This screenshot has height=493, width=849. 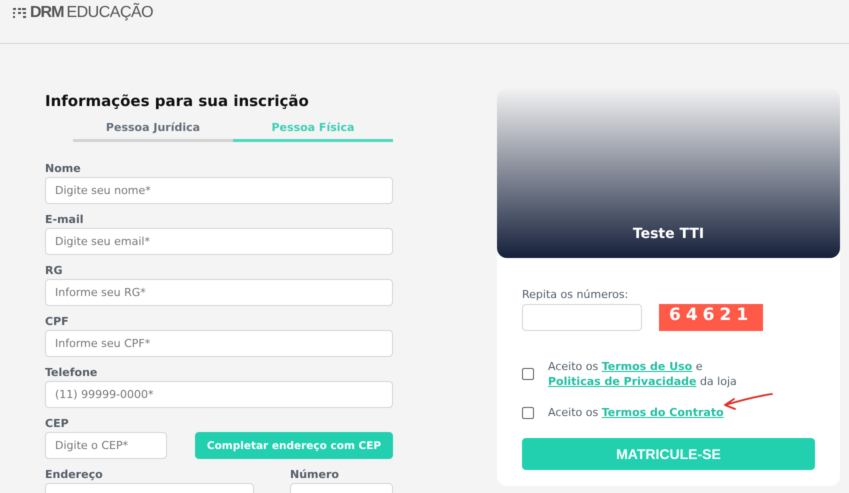 I want to click on field-label: Telefone, so click(x=71, y=372).